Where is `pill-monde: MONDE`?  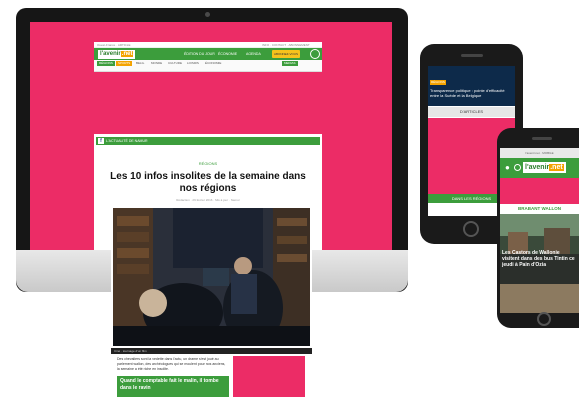
pill-monde: MONDE is located at coordinates (156, 63).